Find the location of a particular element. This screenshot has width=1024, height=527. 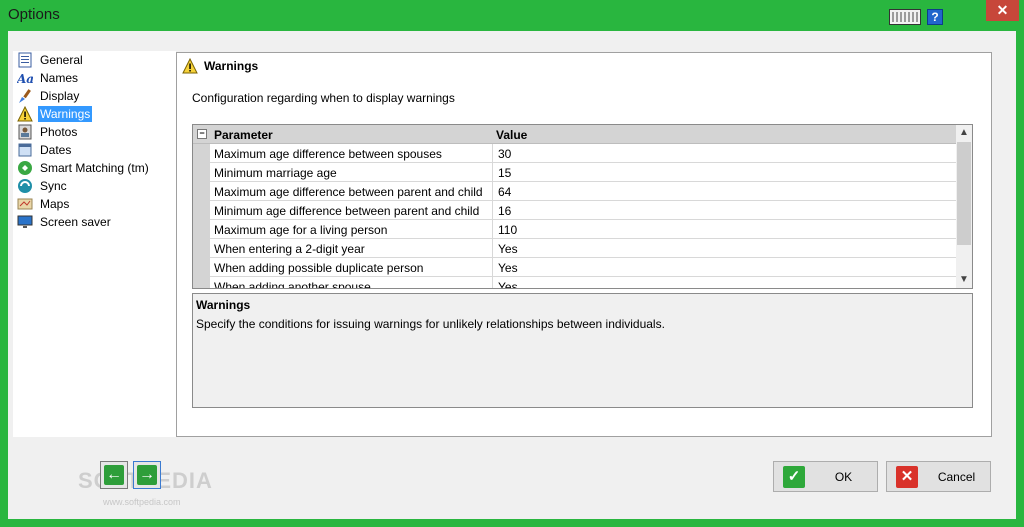

cross-icon: ✕ is located at coordinates (907, 477).